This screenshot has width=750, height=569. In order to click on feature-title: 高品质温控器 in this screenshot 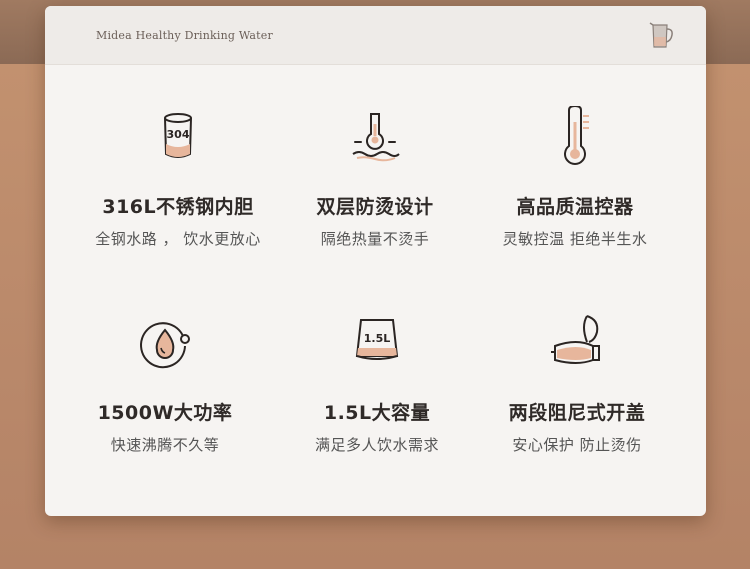, I will do `click(575, 207)`.